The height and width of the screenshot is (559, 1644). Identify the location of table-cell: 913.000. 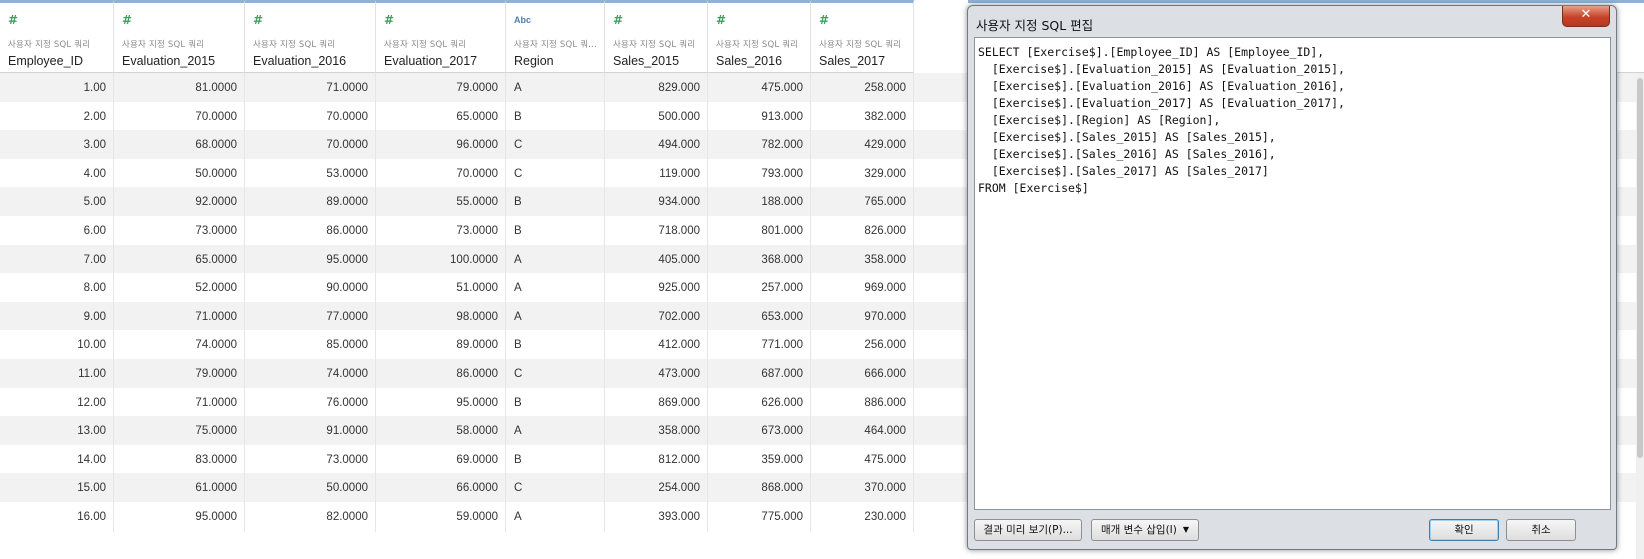
(759, 116).